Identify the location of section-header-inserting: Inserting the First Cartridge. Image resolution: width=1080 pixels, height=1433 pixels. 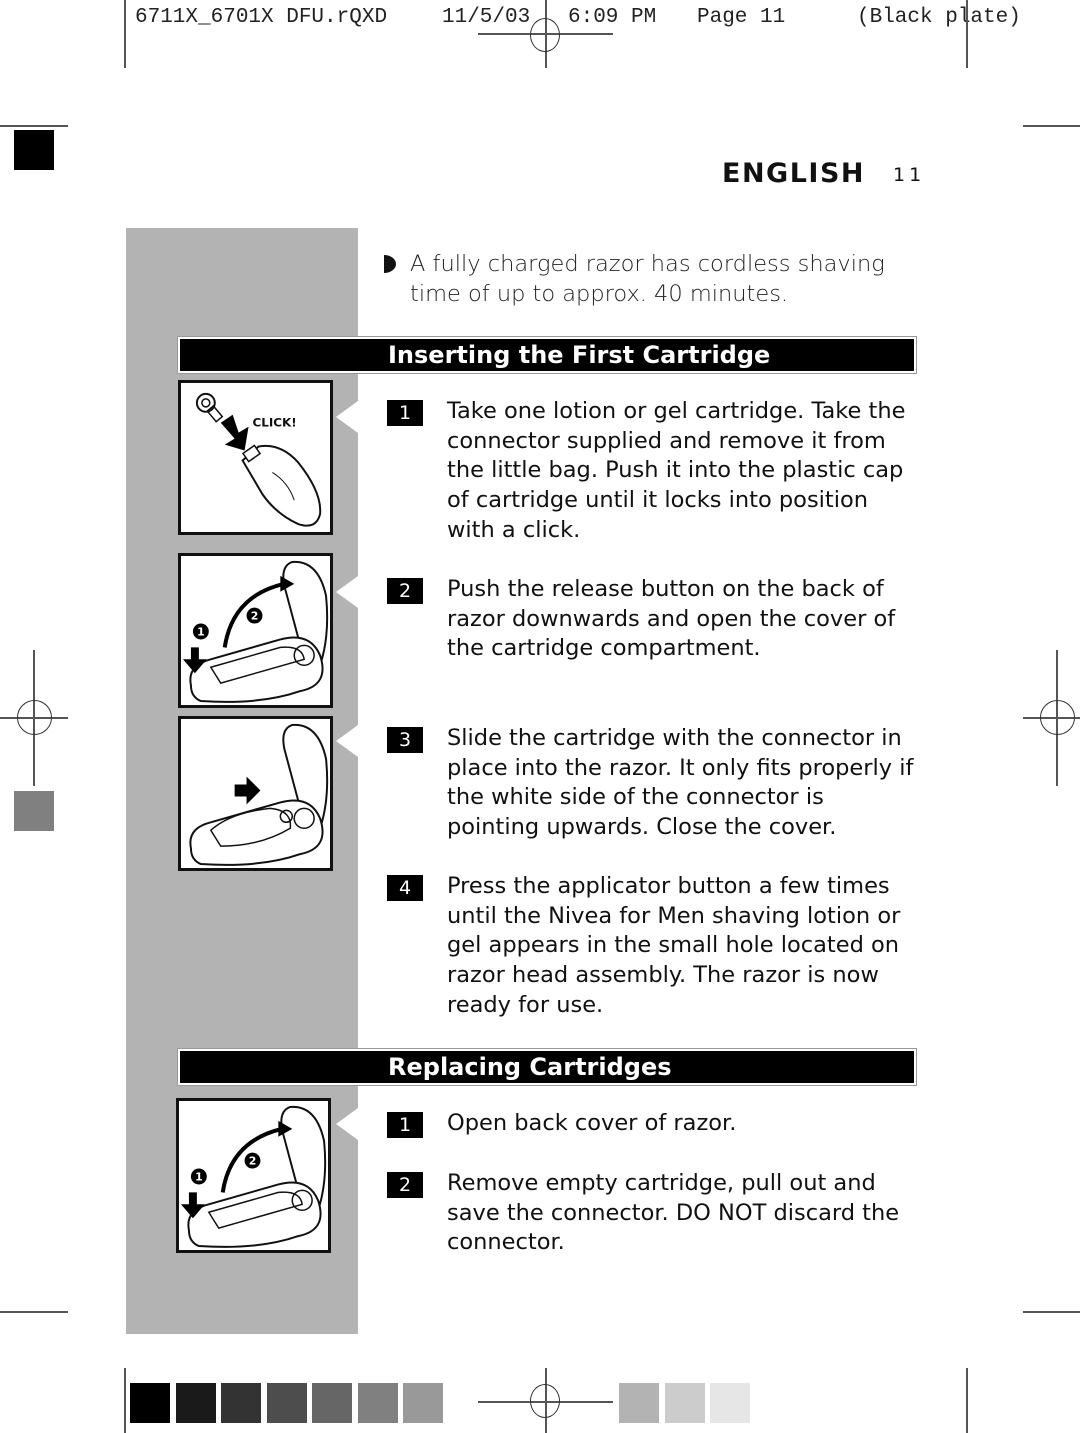
(547, 355).